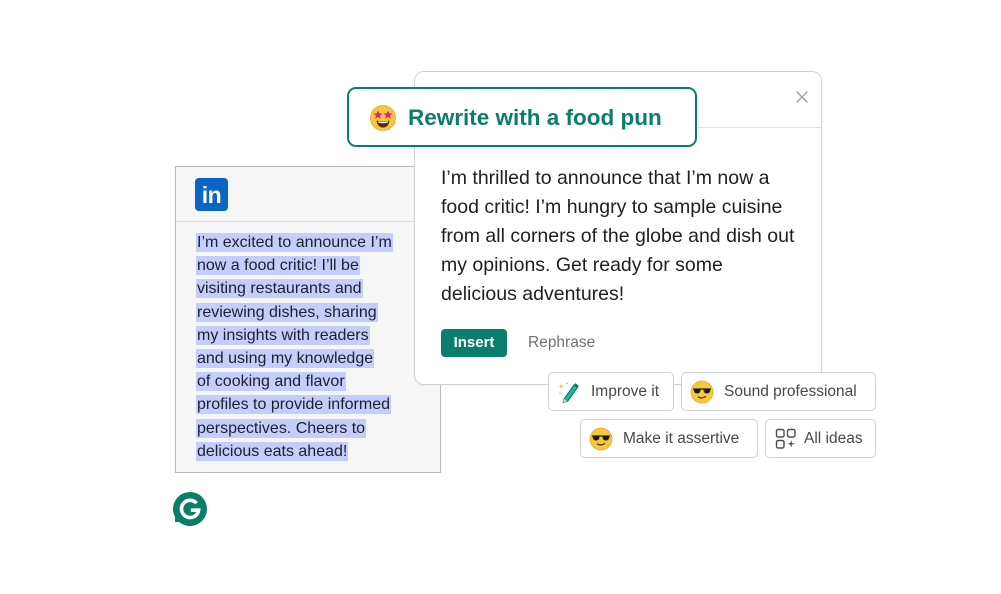 The height and width of the screenshot is (594, 1001). Describe the element at coordinates (190, 509) in the screenshot. I see `grammarly-logo-icon` at that location.